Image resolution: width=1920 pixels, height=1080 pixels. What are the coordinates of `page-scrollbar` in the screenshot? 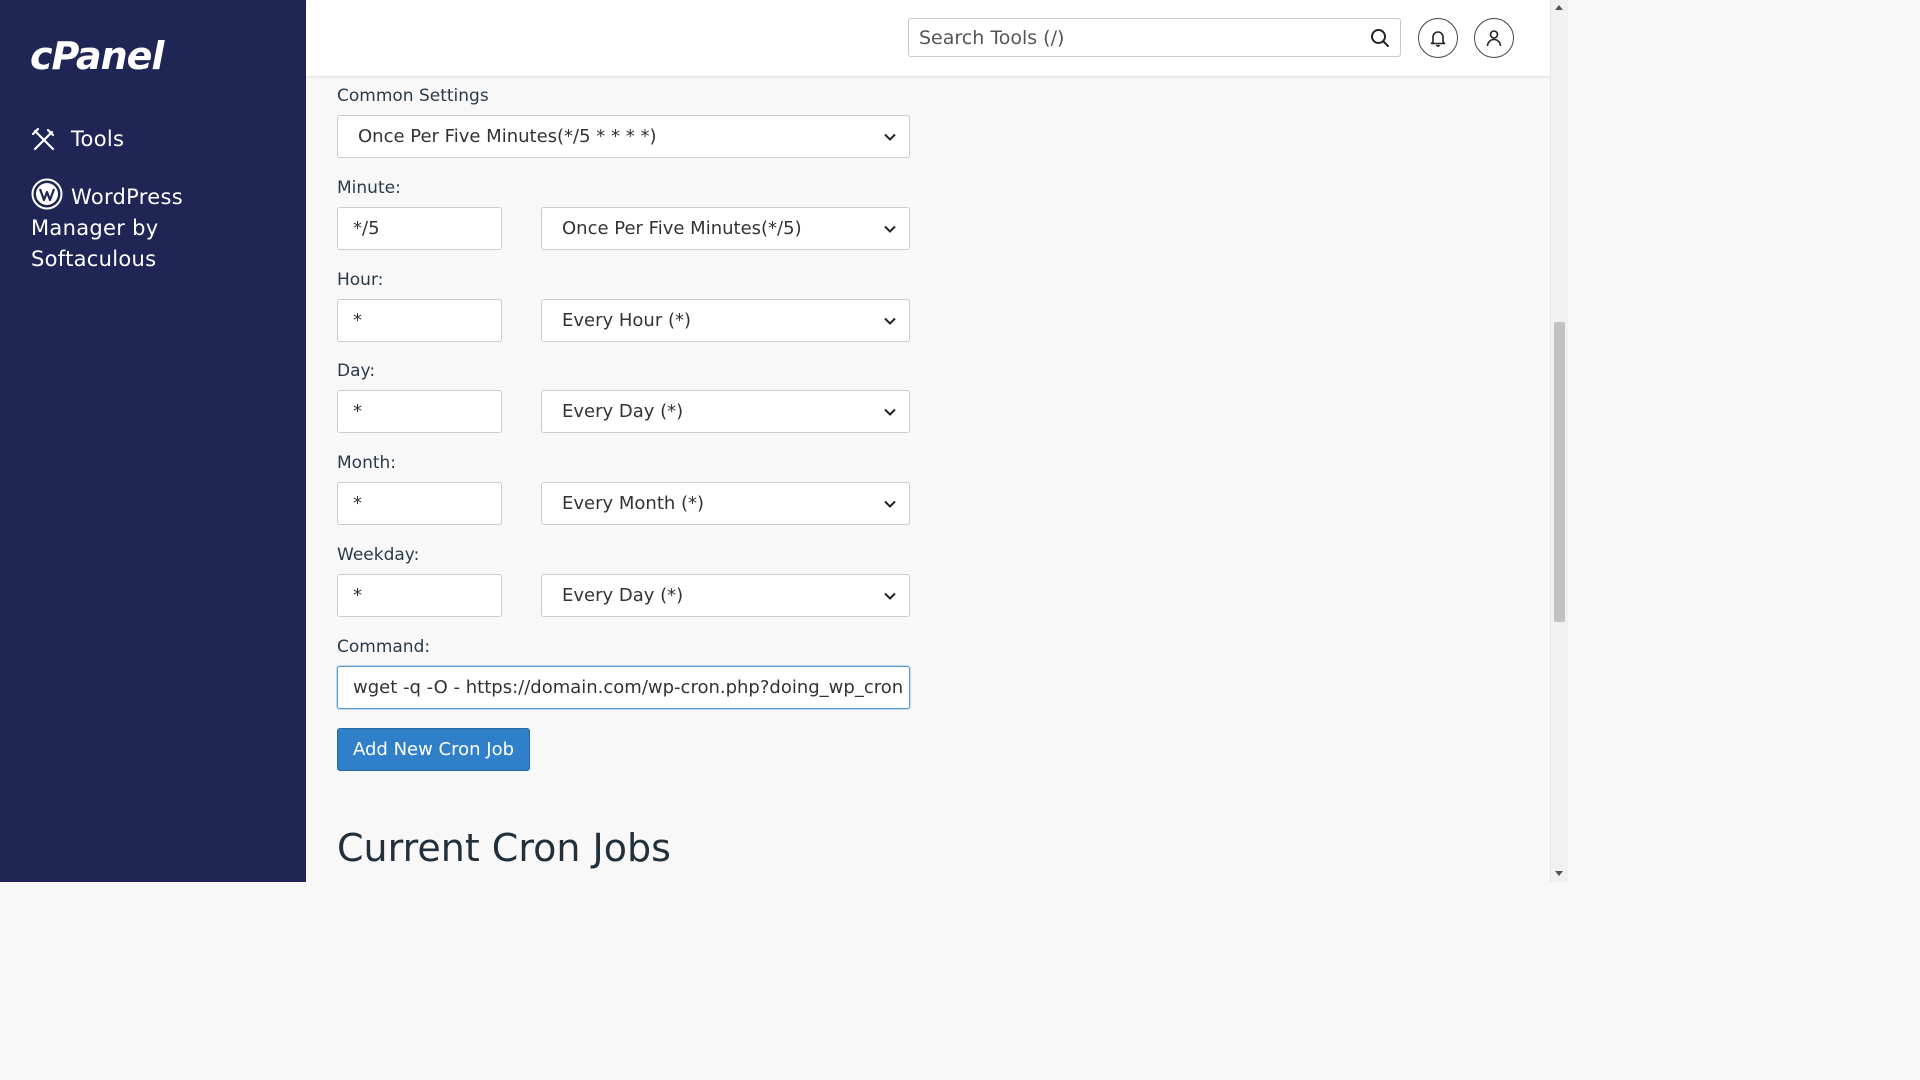 It's located at (1559, 441).